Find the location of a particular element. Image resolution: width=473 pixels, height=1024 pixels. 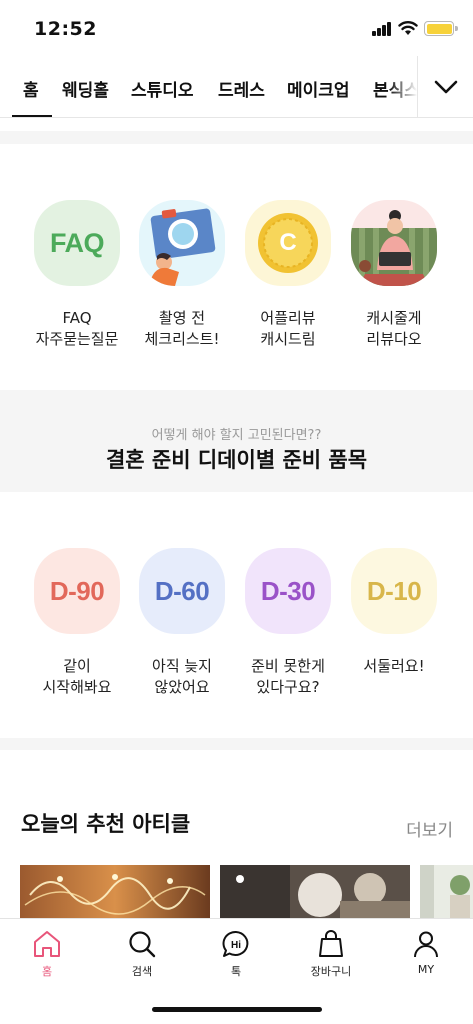

dday-item-d90: D-90 같이 시작해봐요 is located at coordinates (77, 623).